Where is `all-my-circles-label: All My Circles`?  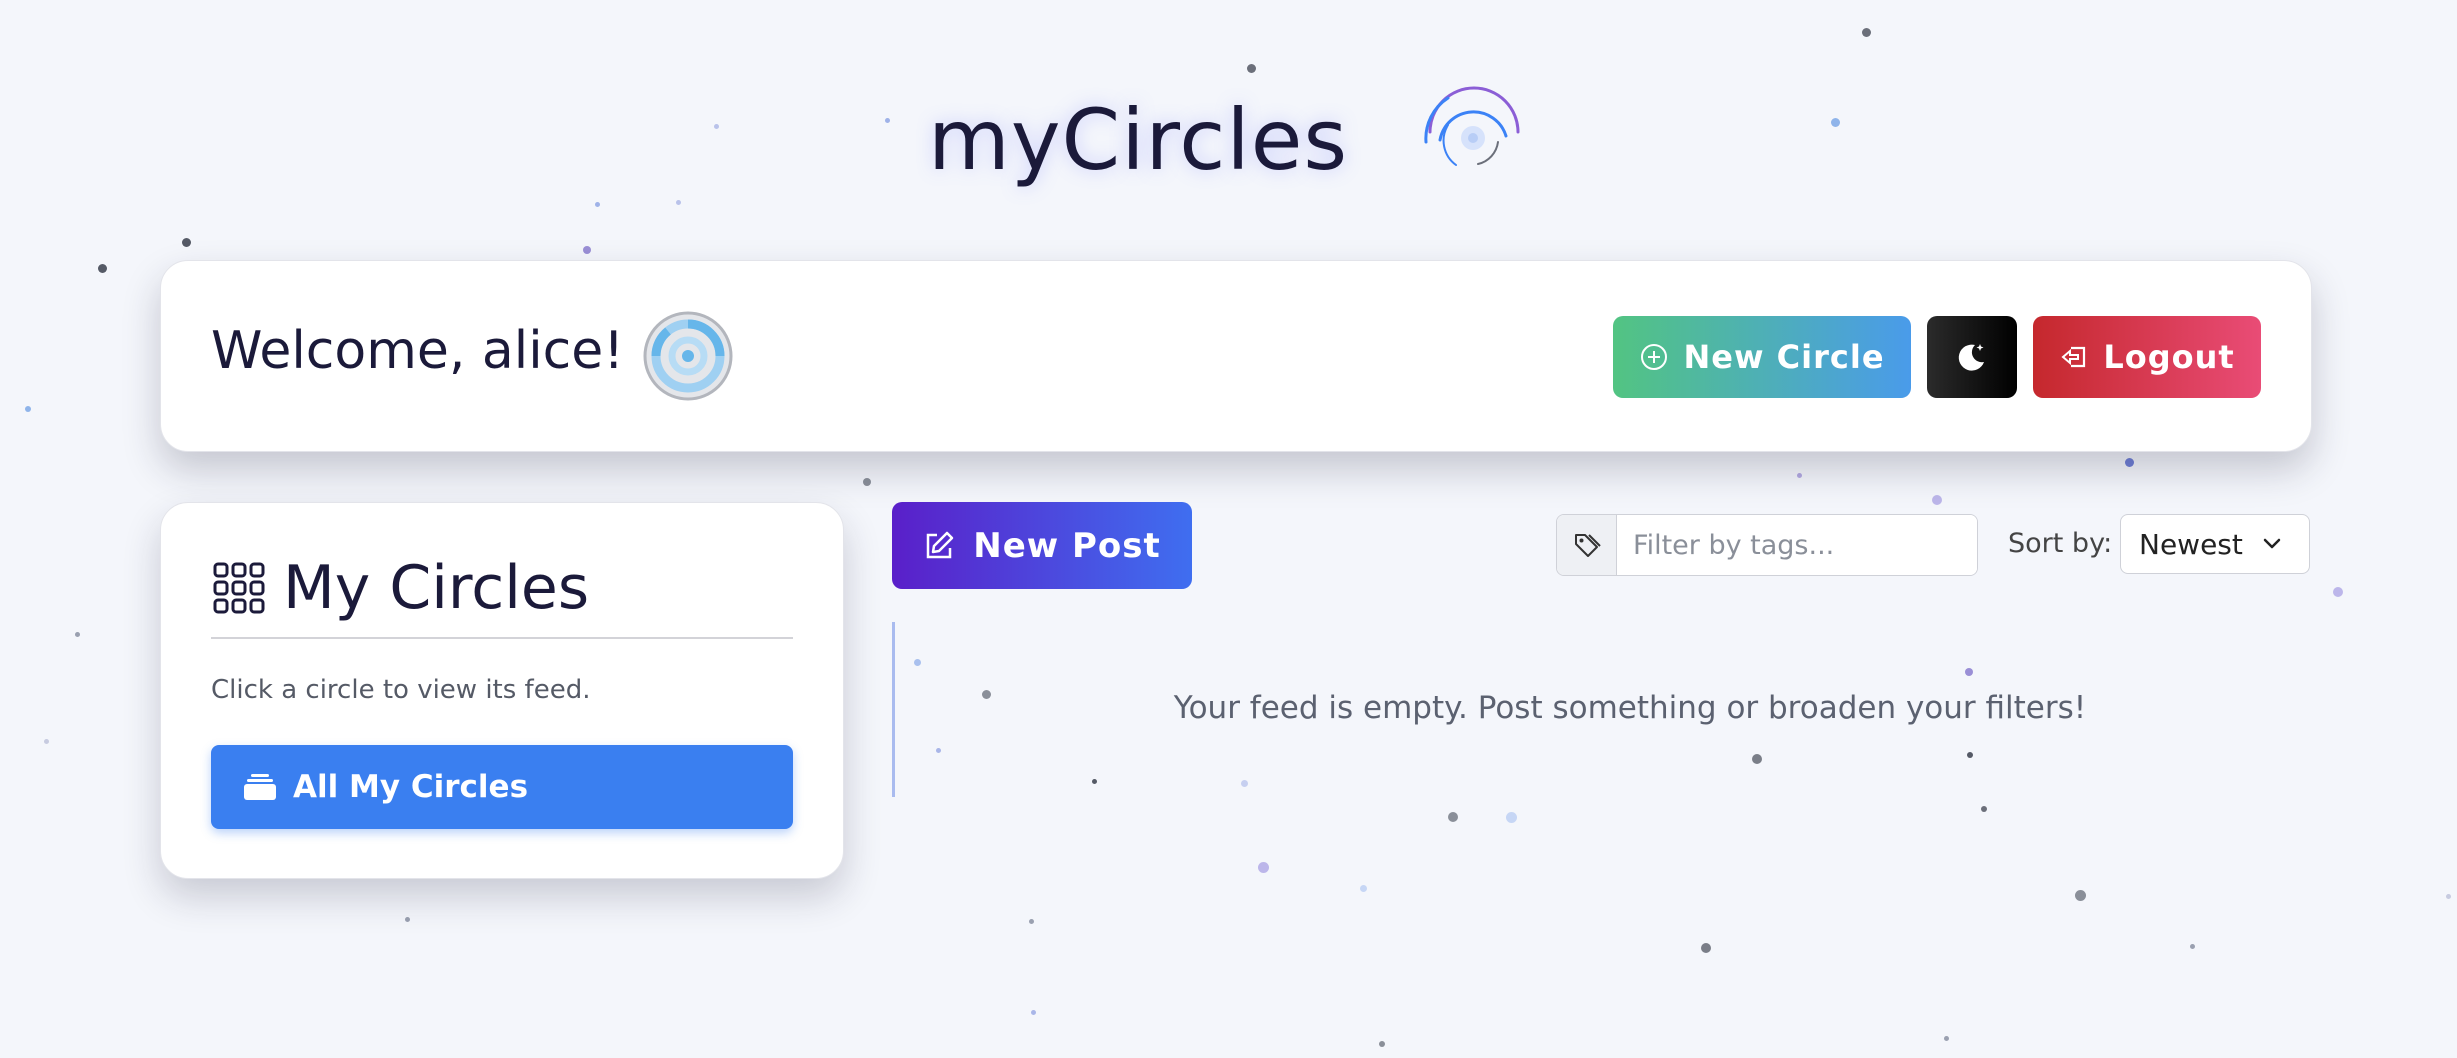
all-my-circles-label: All My Circles is located at coordinates (411, 787).